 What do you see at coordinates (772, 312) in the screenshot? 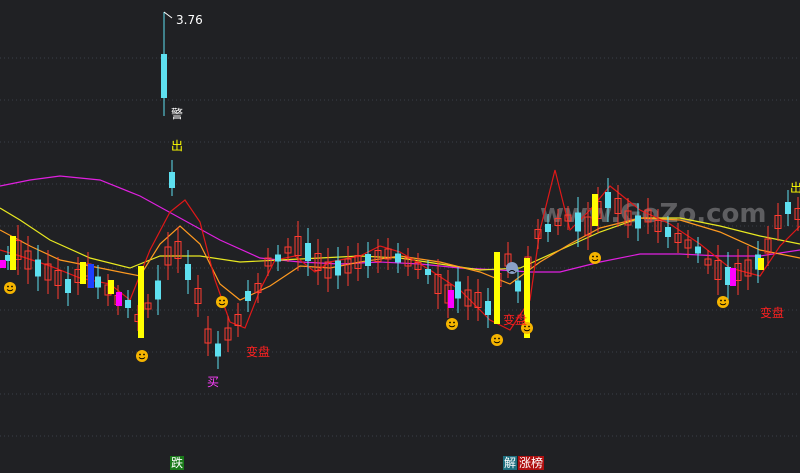
I see `annotation-change3: 变盘` at bounding box center [772, 312].